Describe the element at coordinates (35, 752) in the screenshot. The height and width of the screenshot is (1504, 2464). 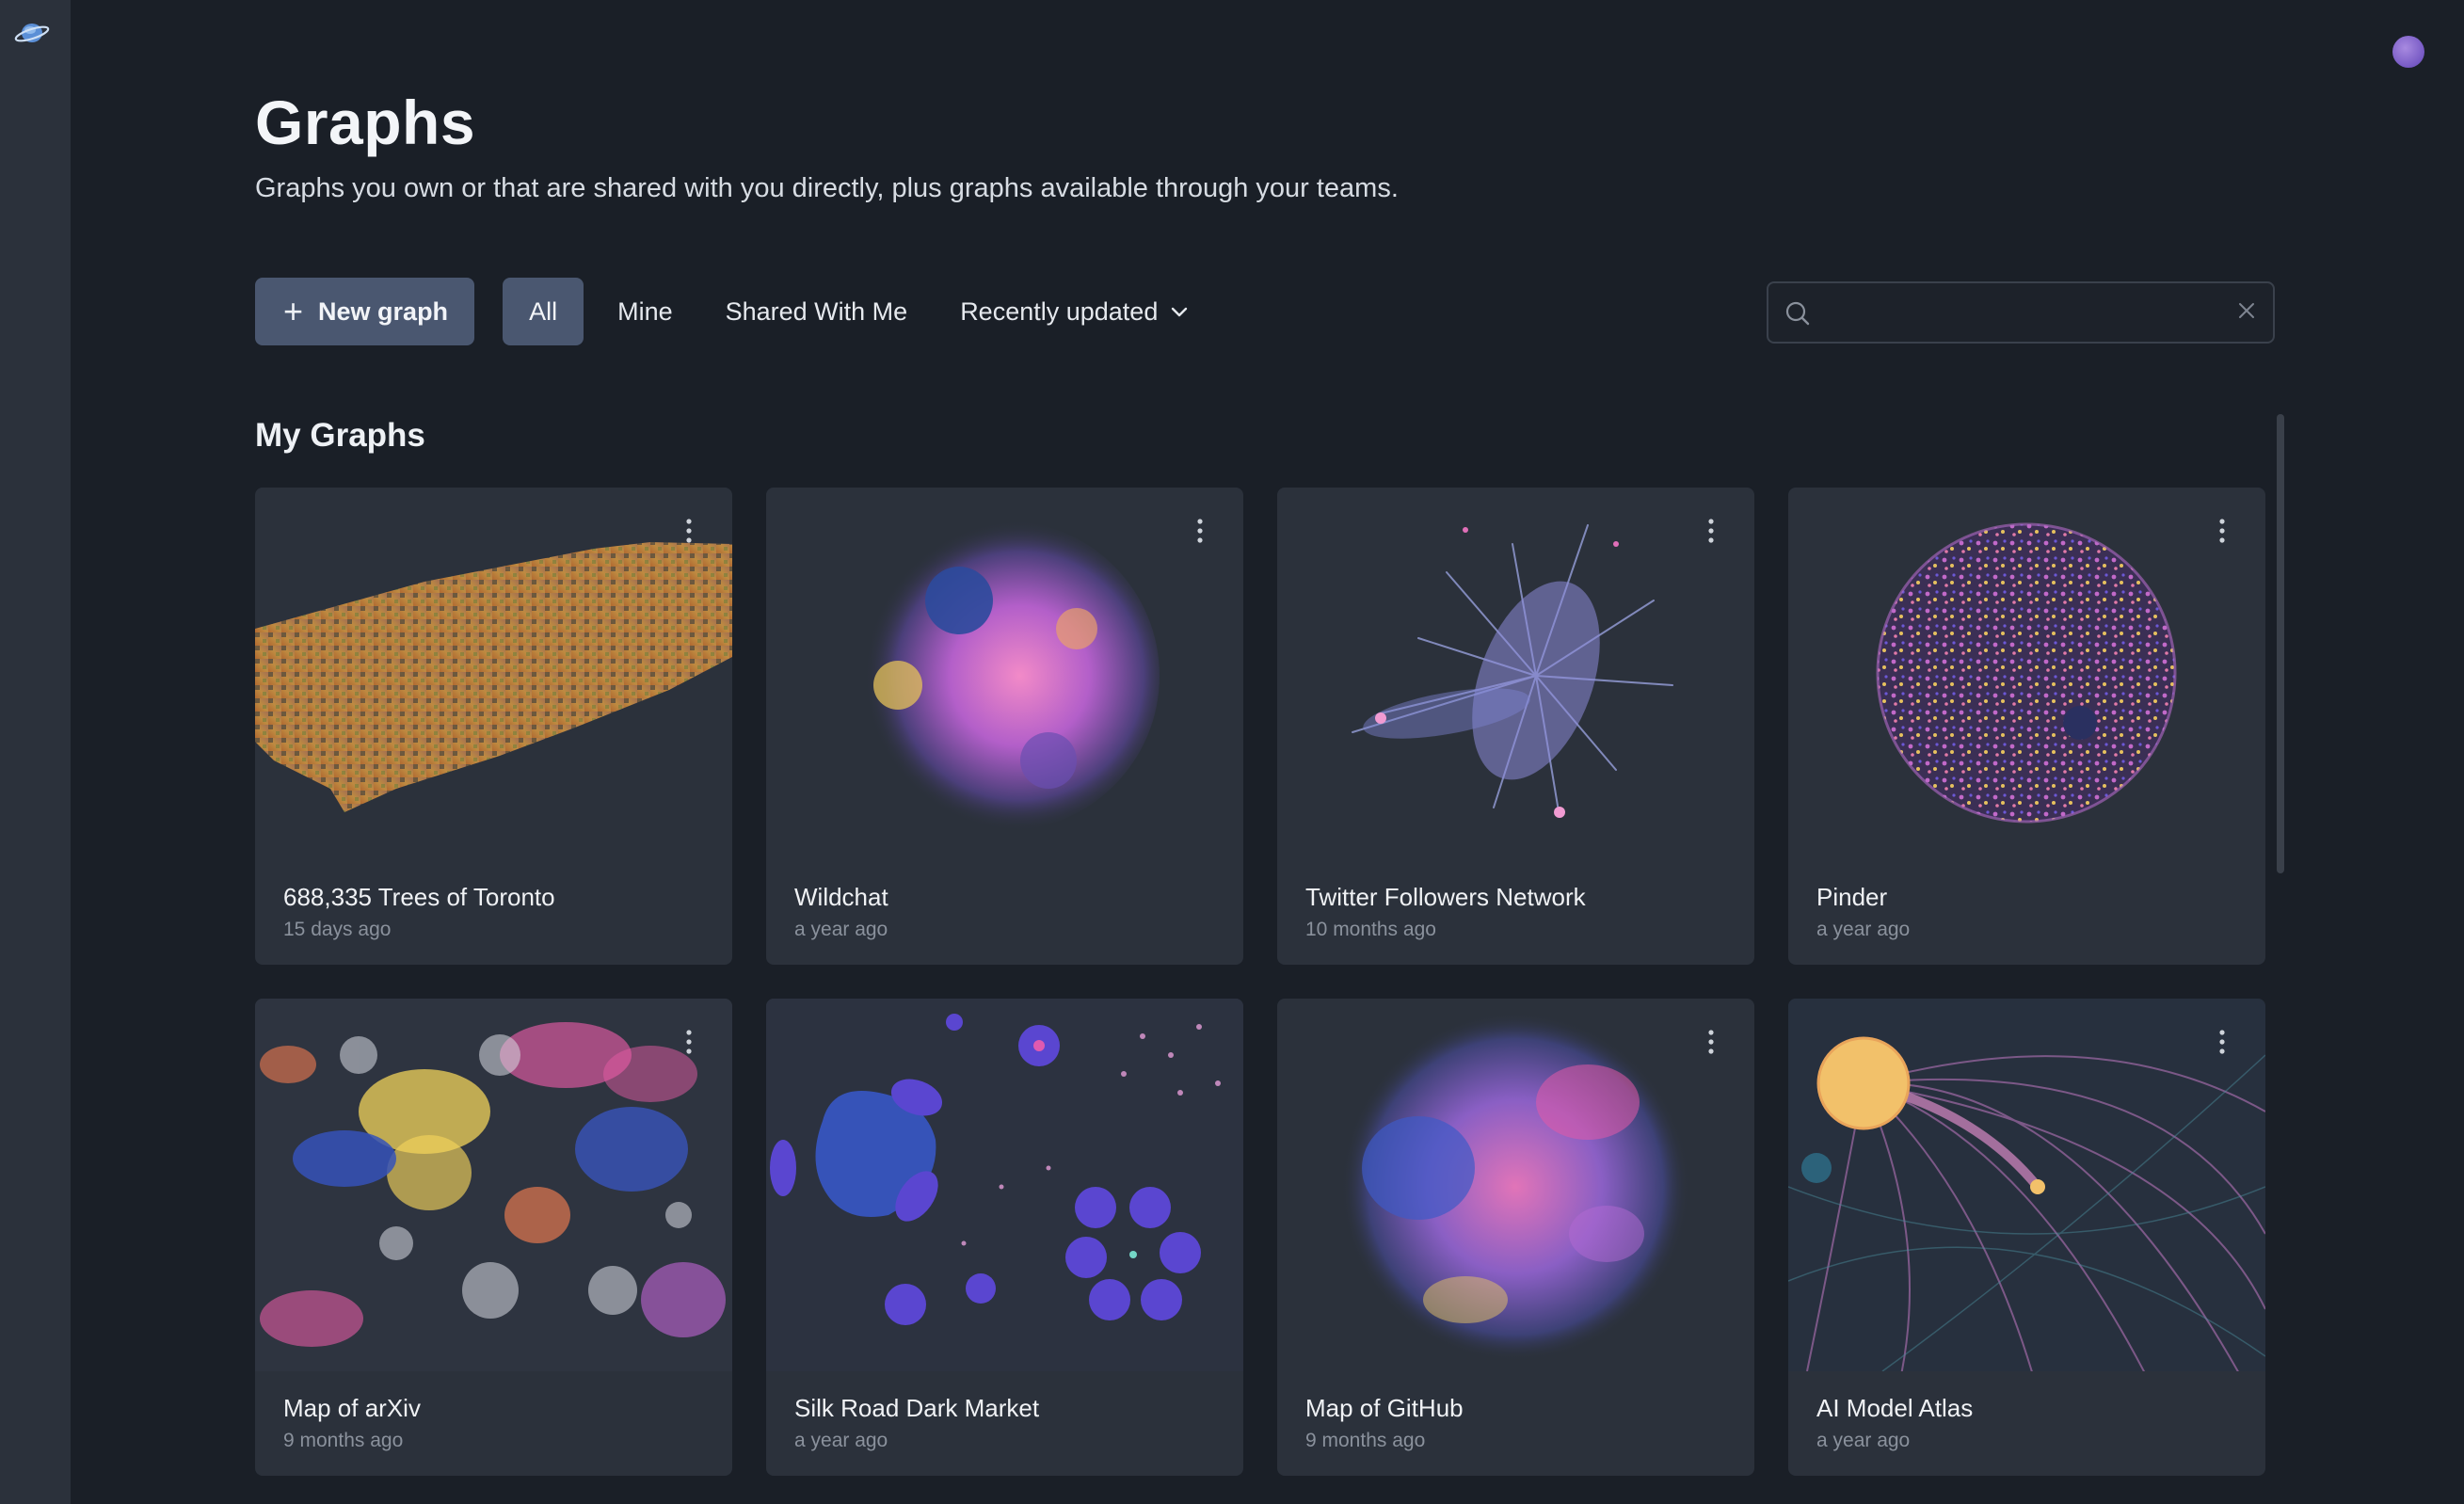
I see `sidebar` at that location.